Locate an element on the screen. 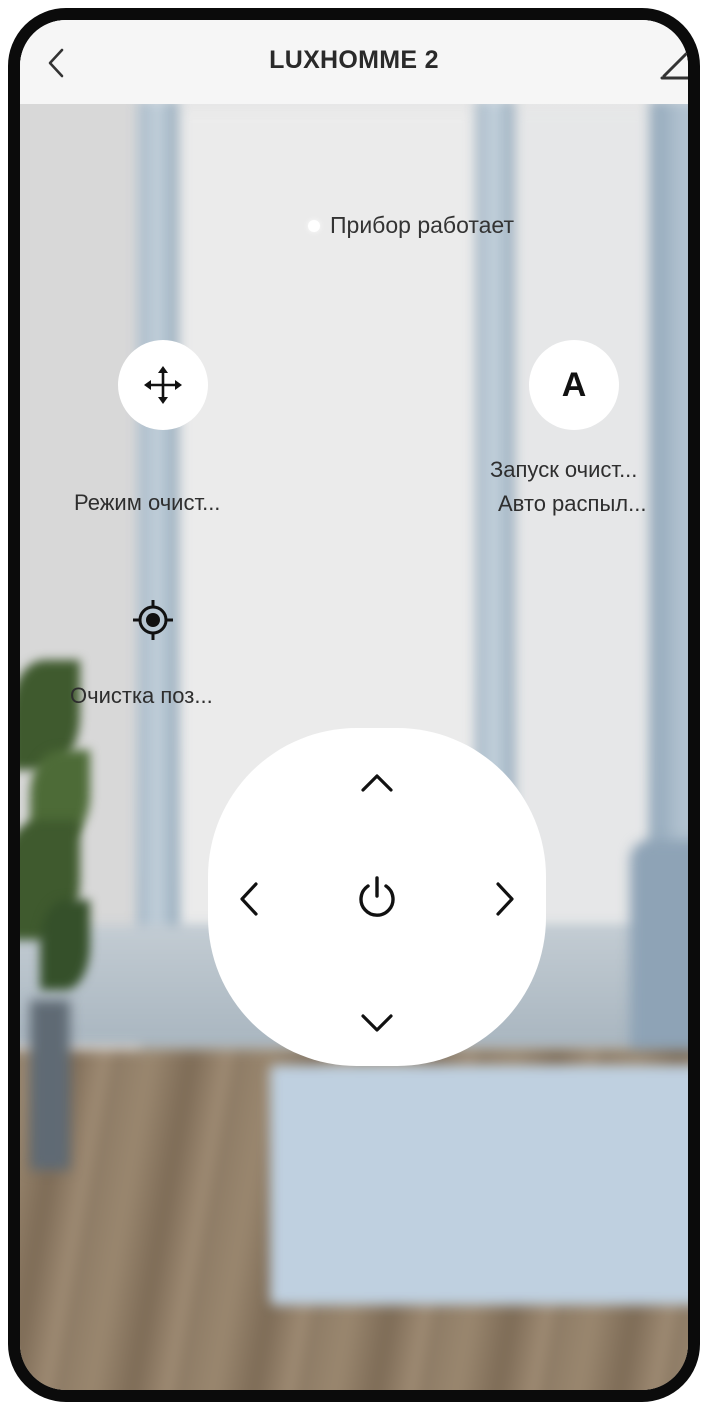  device-status: Прибор работает is located at coordinates (411, 225).